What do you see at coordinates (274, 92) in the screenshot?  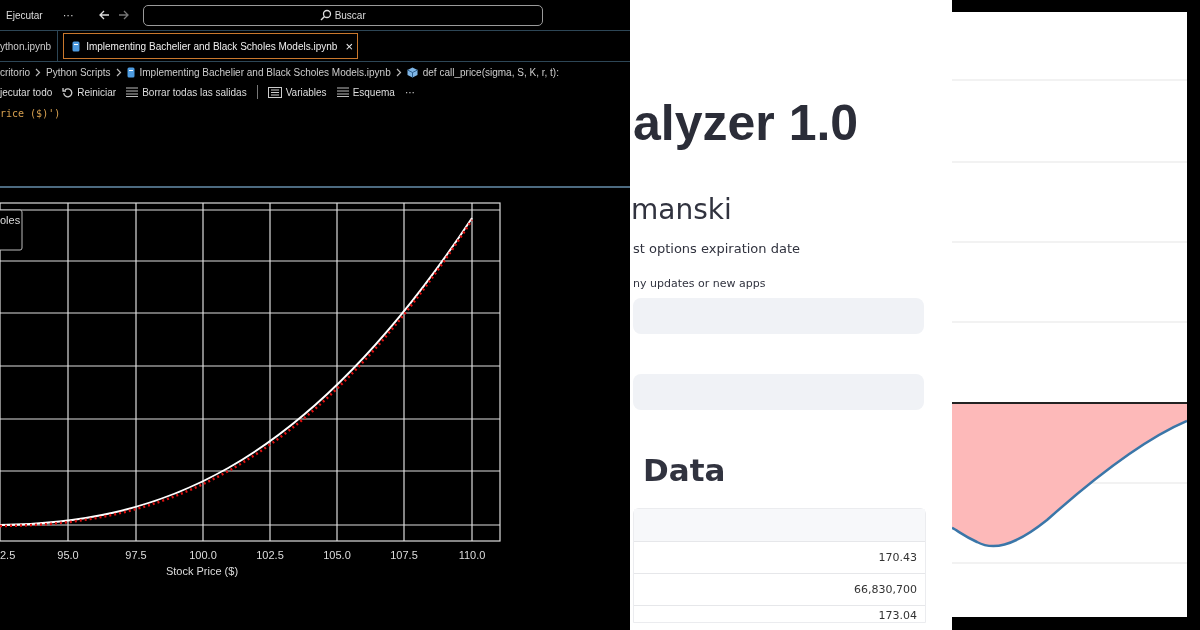 I see `variables-icon` at bounding box center [274, 92].